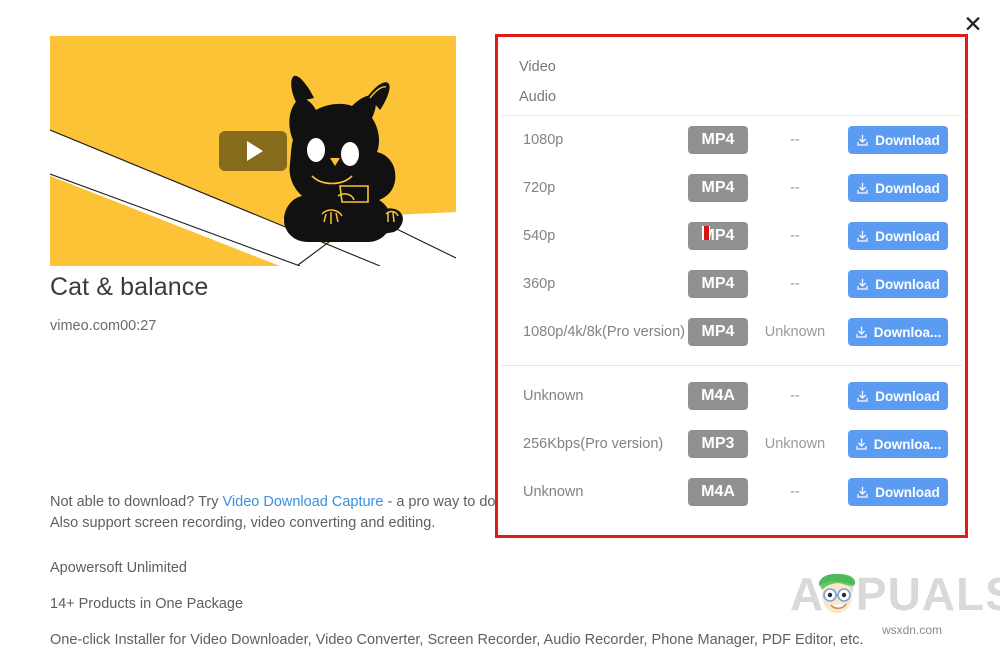  Describe the element at coordinates (539, 236) in the screenshot. I see `row-quality: 540p` at that location.